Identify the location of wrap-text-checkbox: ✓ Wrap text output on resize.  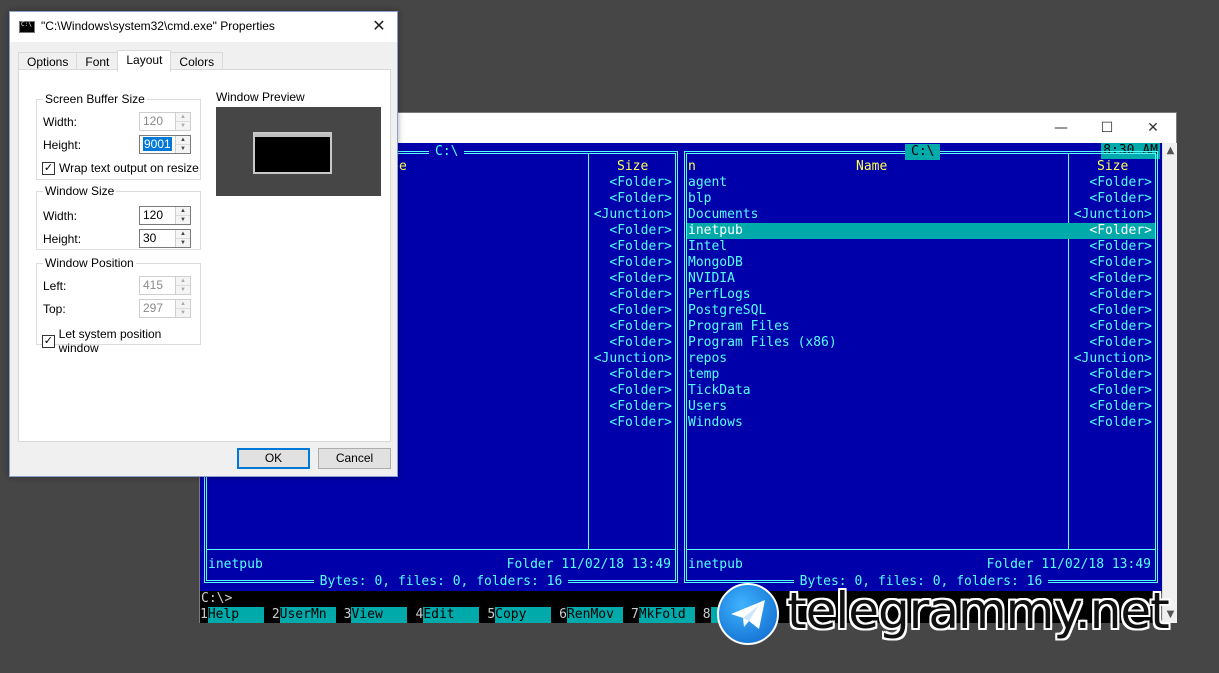
(120, 168).